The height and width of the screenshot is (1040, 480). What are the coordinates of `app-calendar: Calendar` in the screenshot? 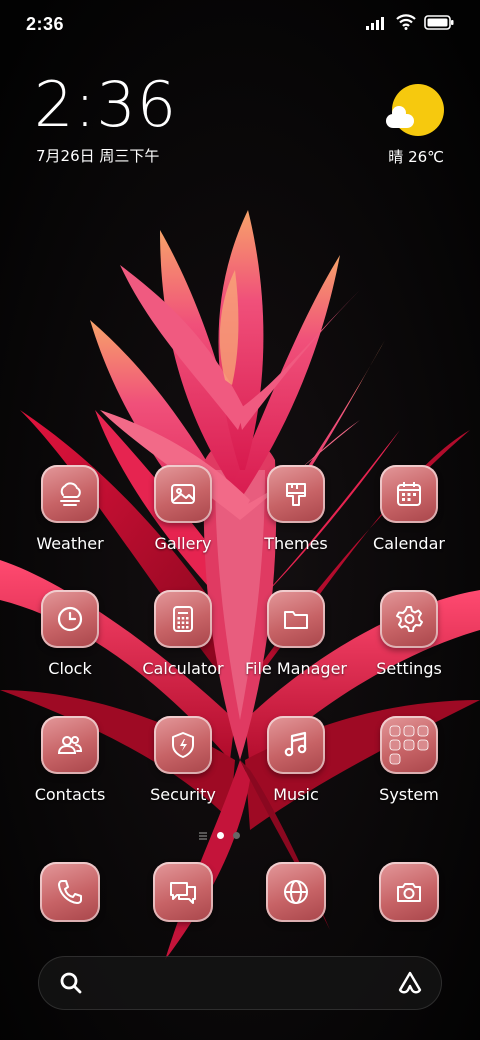 It's located at (409, 509).